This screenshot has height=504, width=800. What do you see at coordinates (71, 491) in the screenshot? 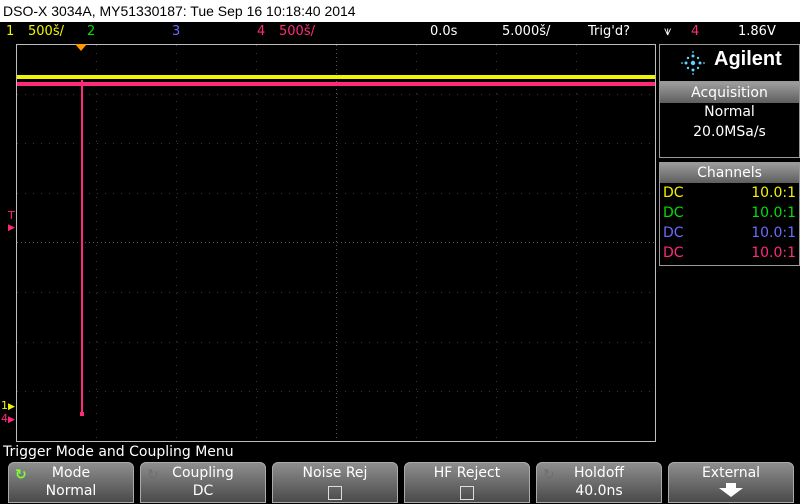
I see `mode-value: Normal` at bounding box center [71, 491].